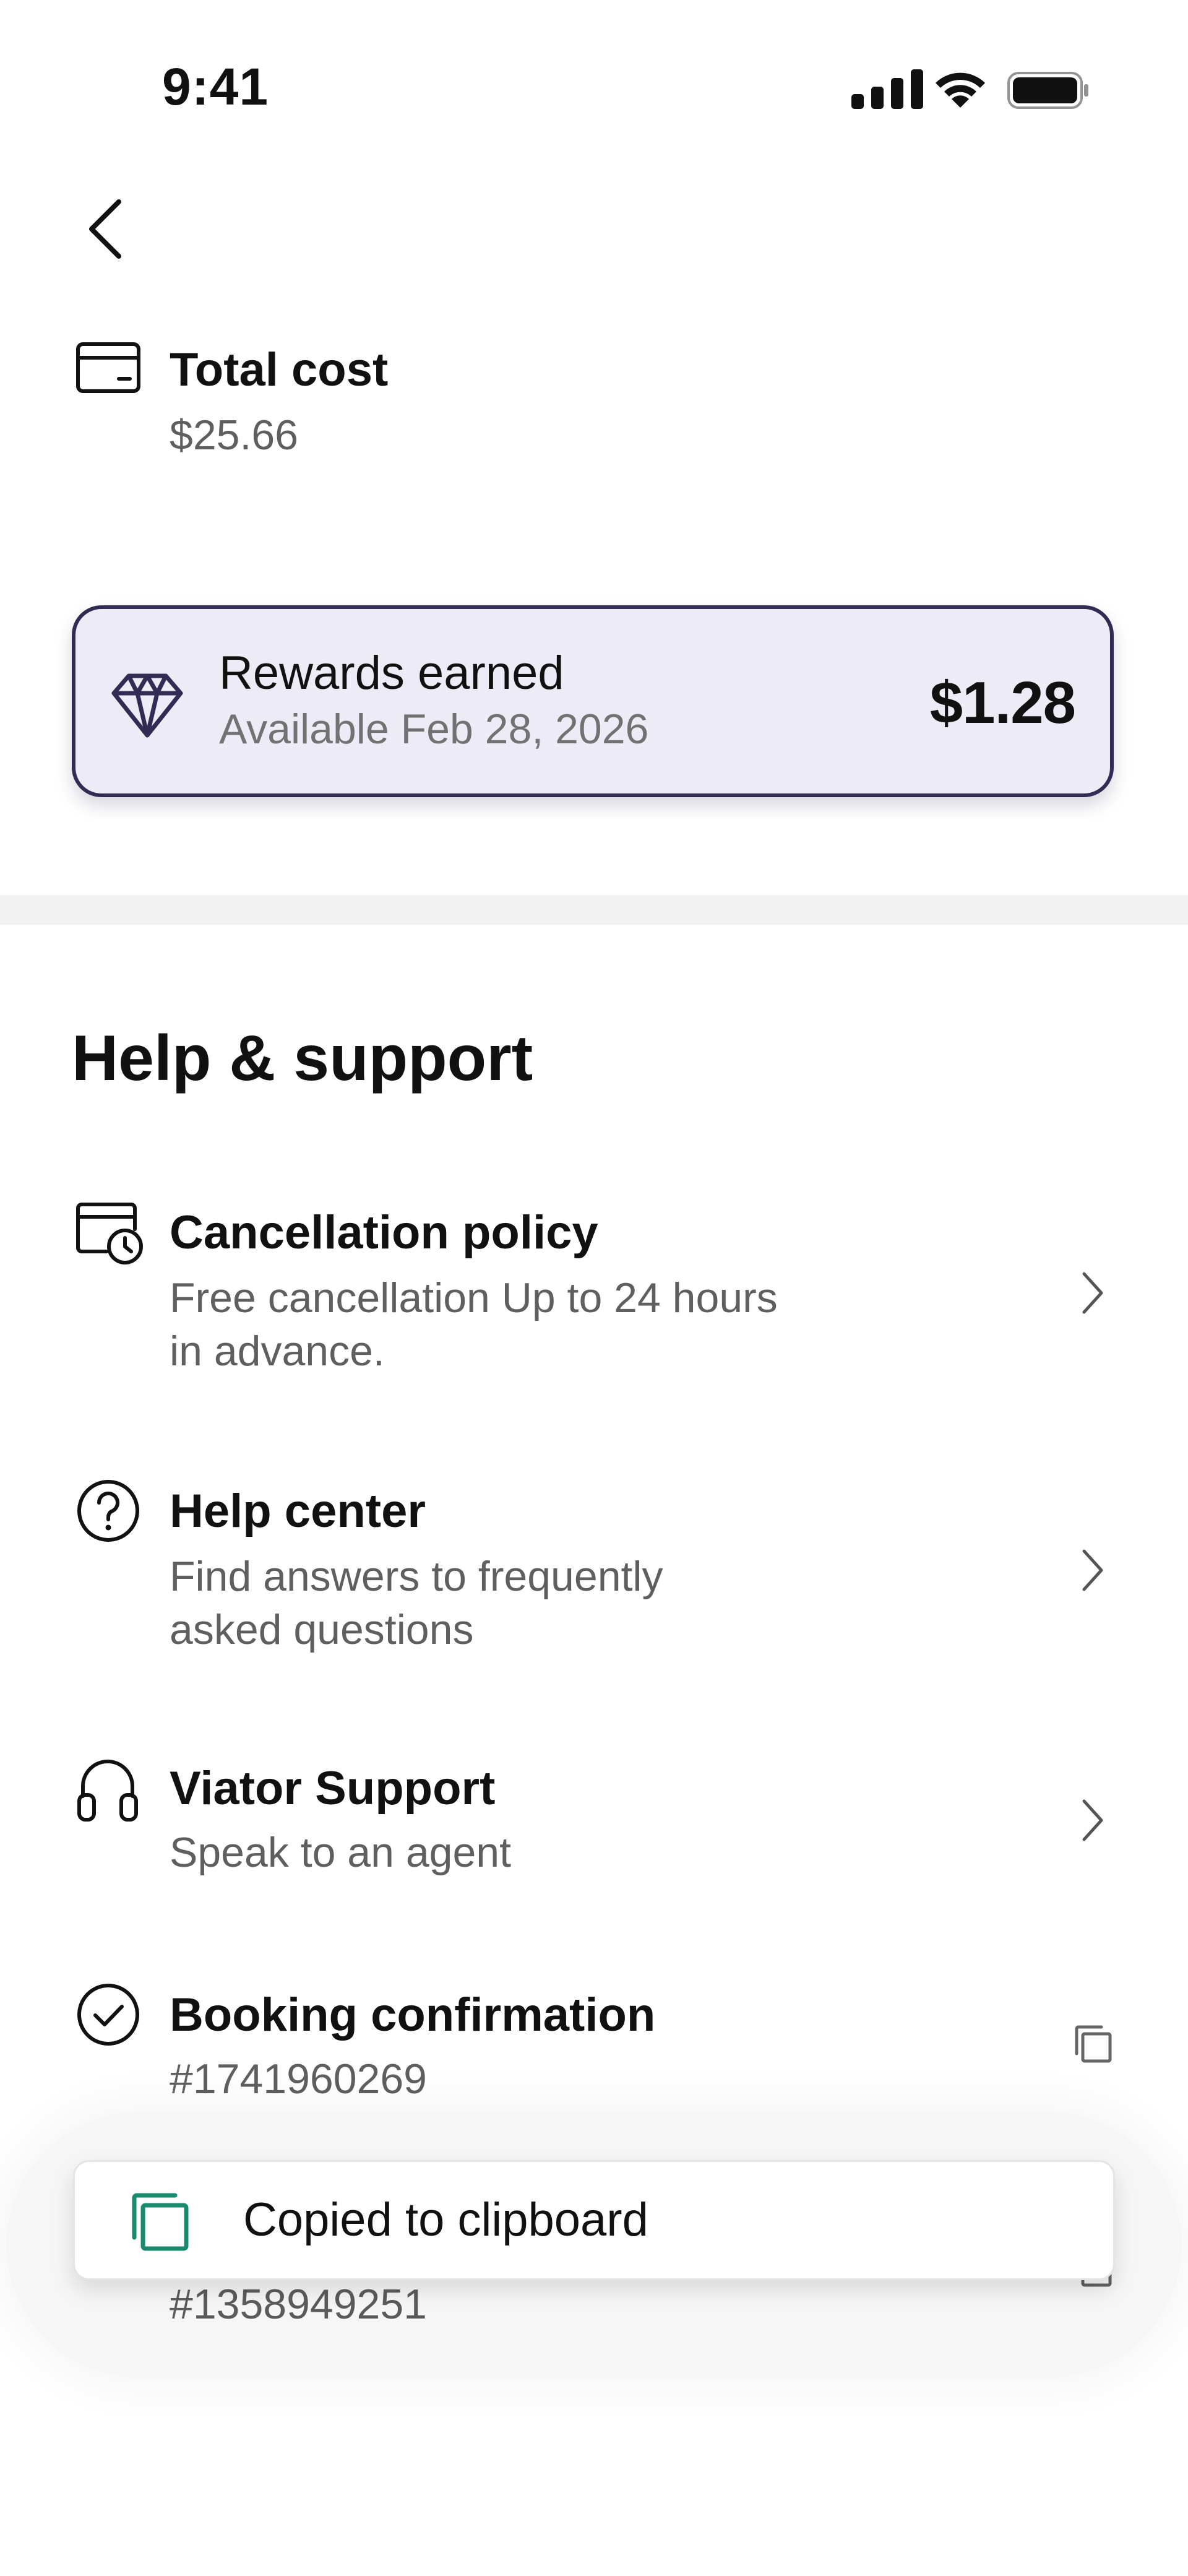  What do you see at coordinates (445, 2219) in the screenshot?
I see `toast-text: Copied to clipboard` at bounding box center [445, 2219].